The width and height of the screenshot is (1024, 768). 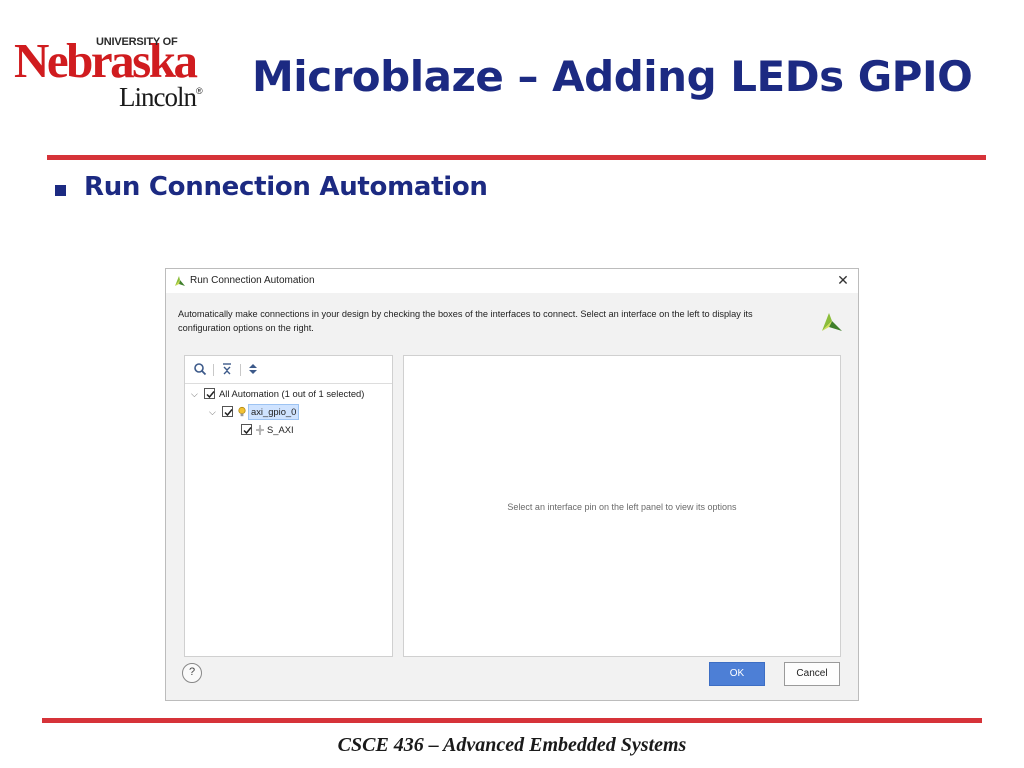 What do you see at coordinates (209, 393) in the screenshot?
I see `all-automation-checkbox` at bounding box center [209, 393].